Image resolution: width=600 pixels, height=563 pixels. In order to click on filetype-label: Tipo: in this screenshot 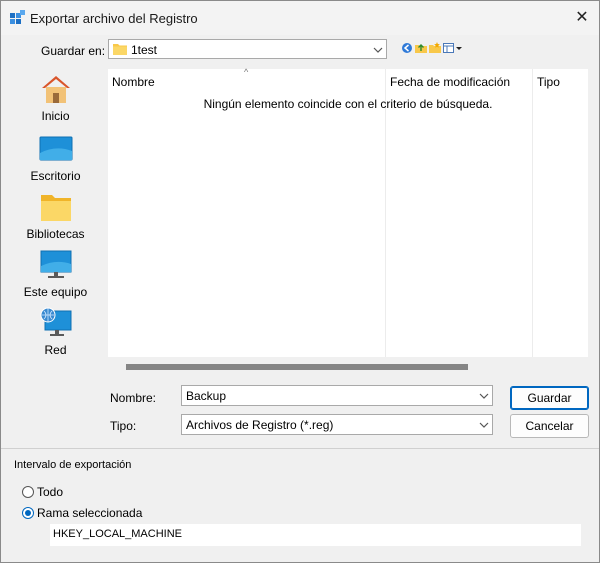, I will do `click(123, 426)`.